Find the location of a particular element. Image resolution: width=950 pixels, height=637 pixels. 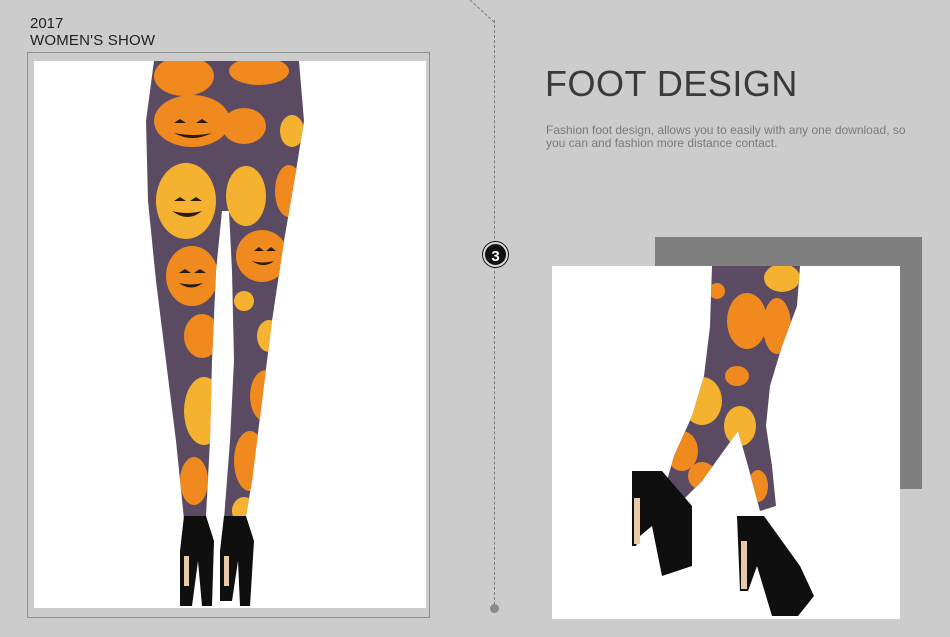

timeline-line is located at coordinates (495, 315).